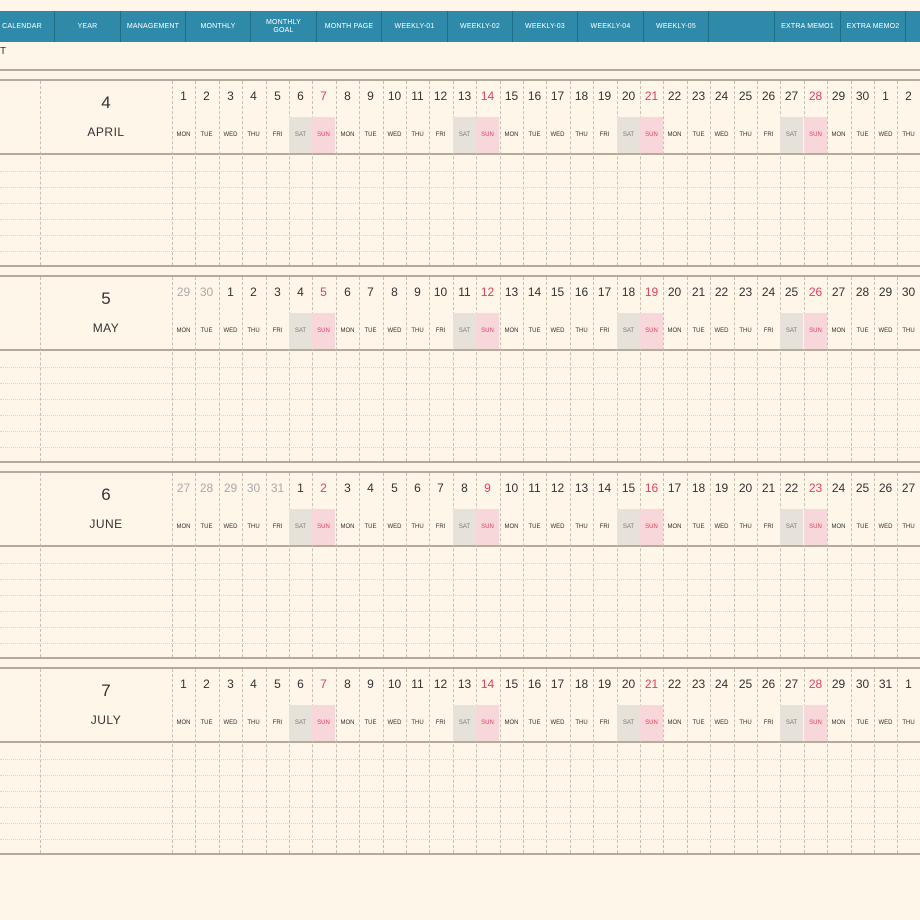 Image resolution: width=920 pixels, height=920 pixels. What do you see at coordinates (873, 26) in the screenshot?
I see `nav-tab-extra-memo2: EXTRA MEMO2` at bounding box center [873, 26].